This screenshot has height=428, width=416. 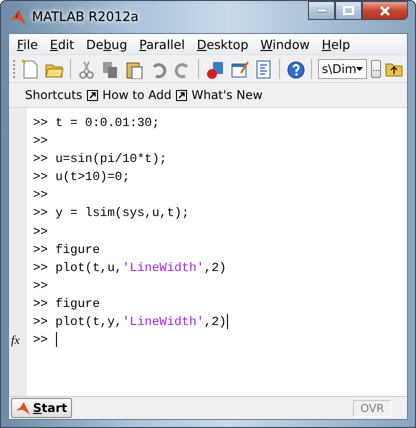 What do you see at coordinates (41, 408) in the screenshot?
I see `start-button: Start` at bounding box center [41, 408].